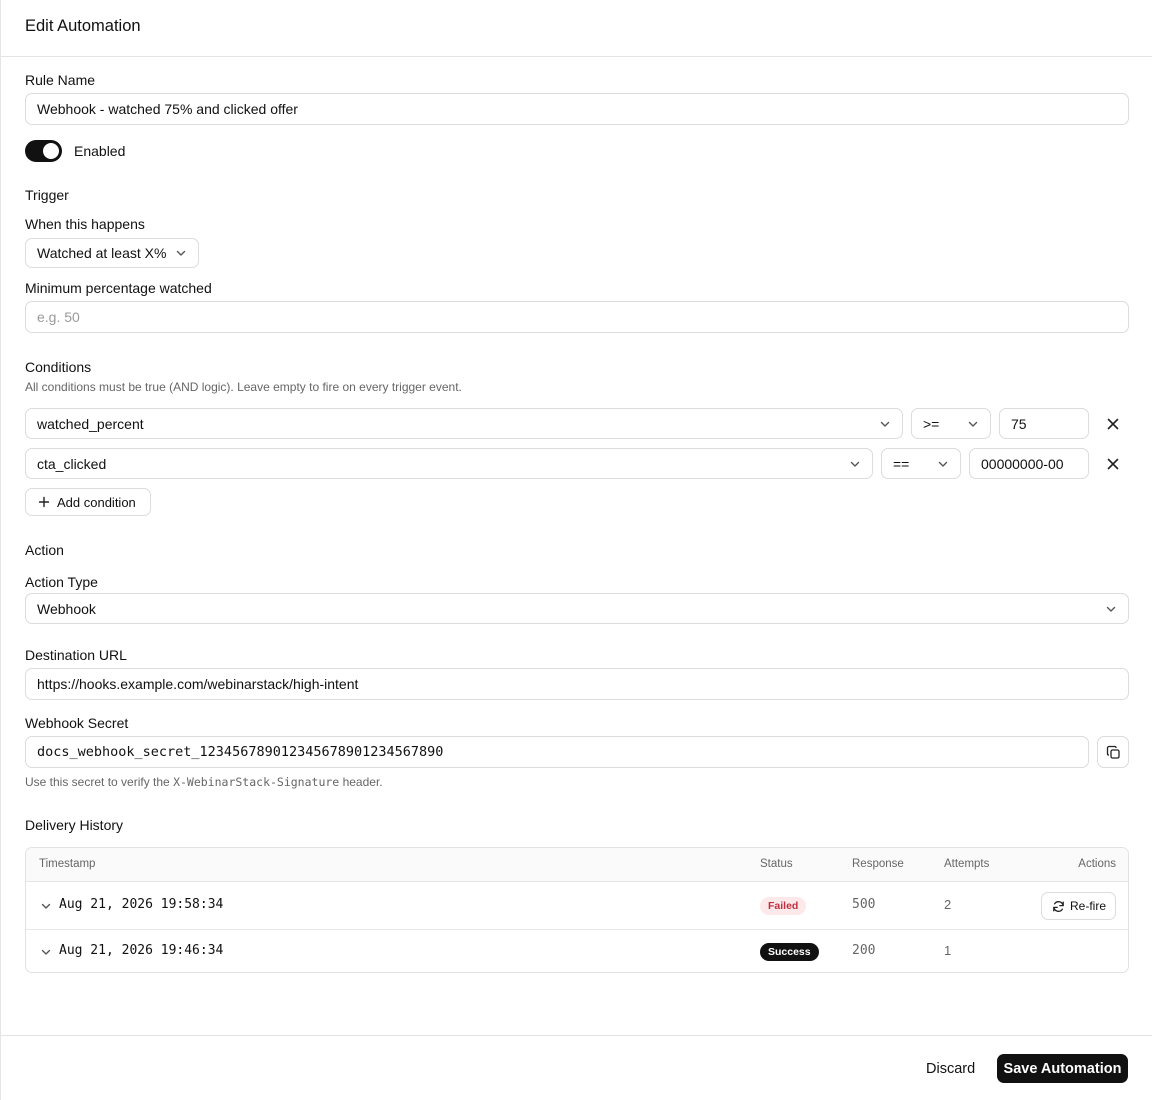  What do you see at coordinates (783, 906) in the screenshot?
I see `status-badge: Failed` at bounding box center [783, 906].